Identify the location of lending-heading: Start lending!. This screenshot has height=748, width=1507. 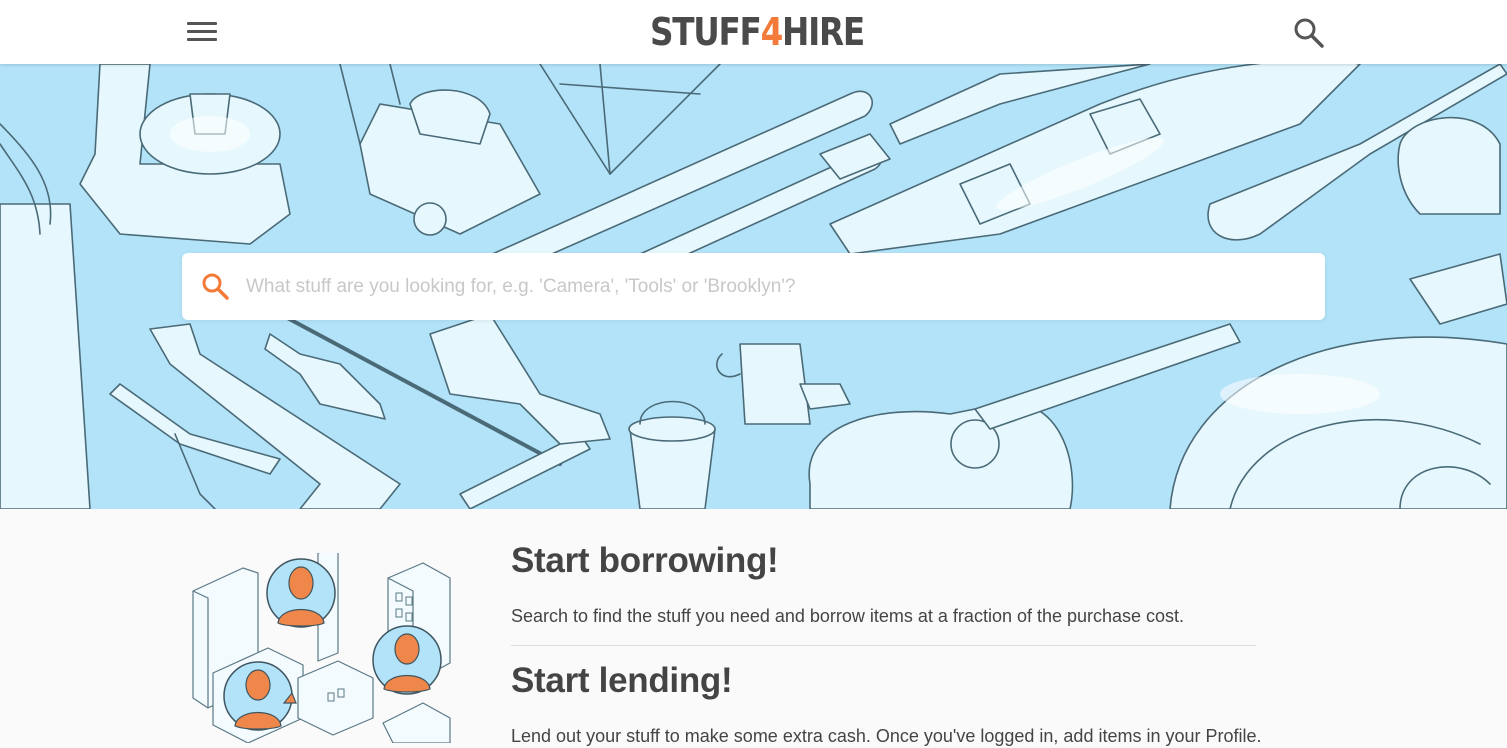
(622, 680).